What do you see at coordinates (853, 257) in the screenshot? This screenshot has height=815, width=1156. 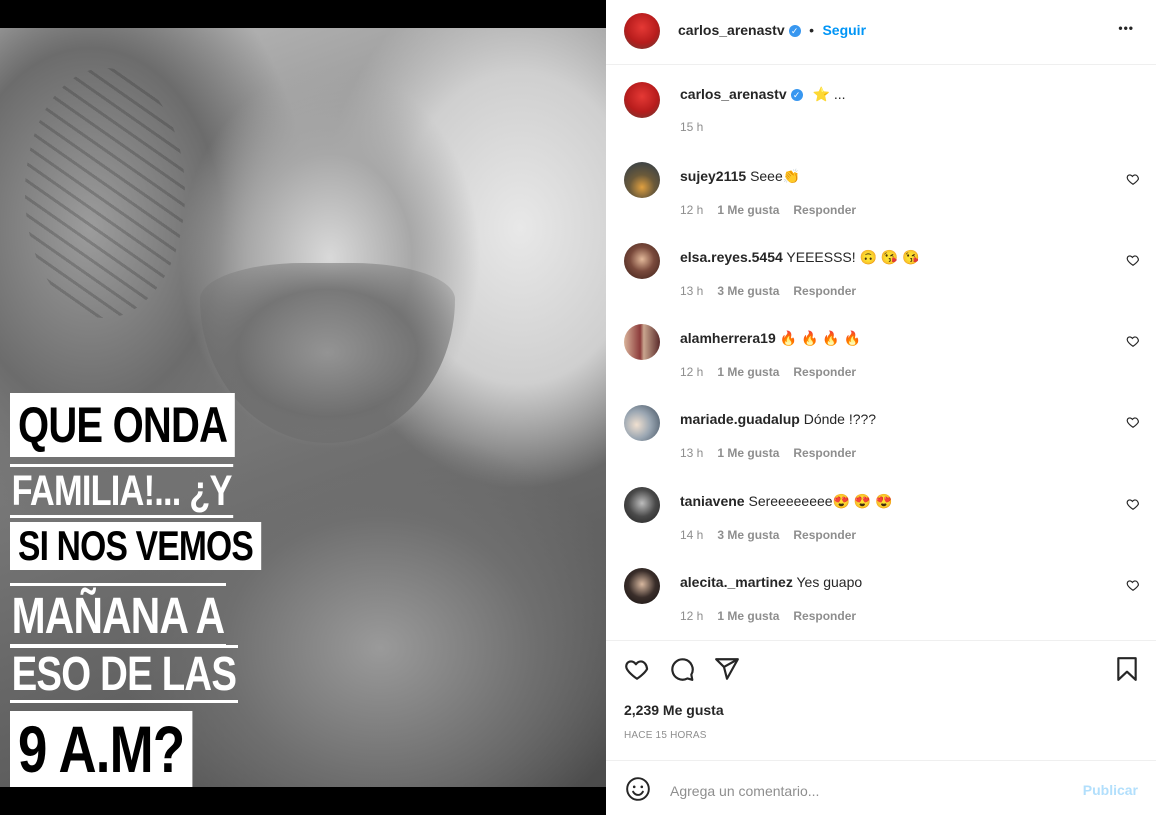 I see `comment-text: YEEESSS! 🙃 😘 😘` at bounding box center [853, 257].